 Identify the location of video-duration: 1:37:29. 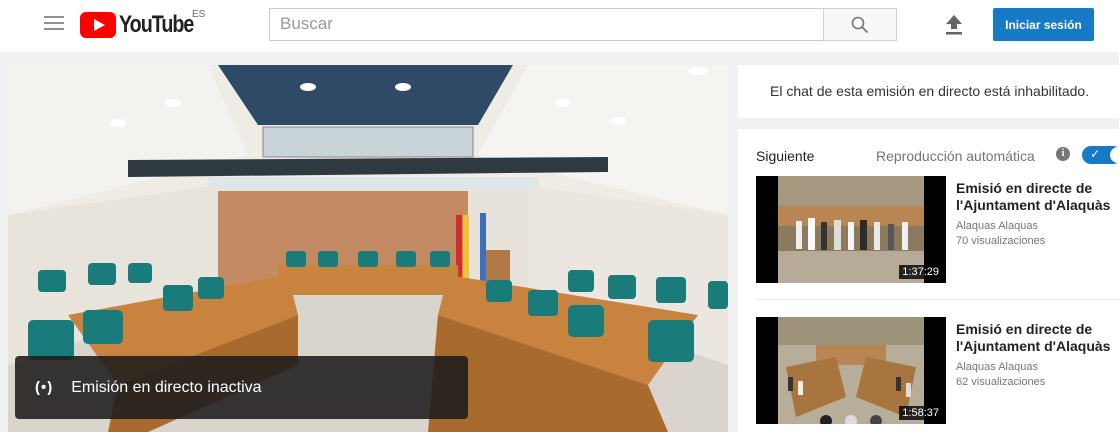
(920, 272).